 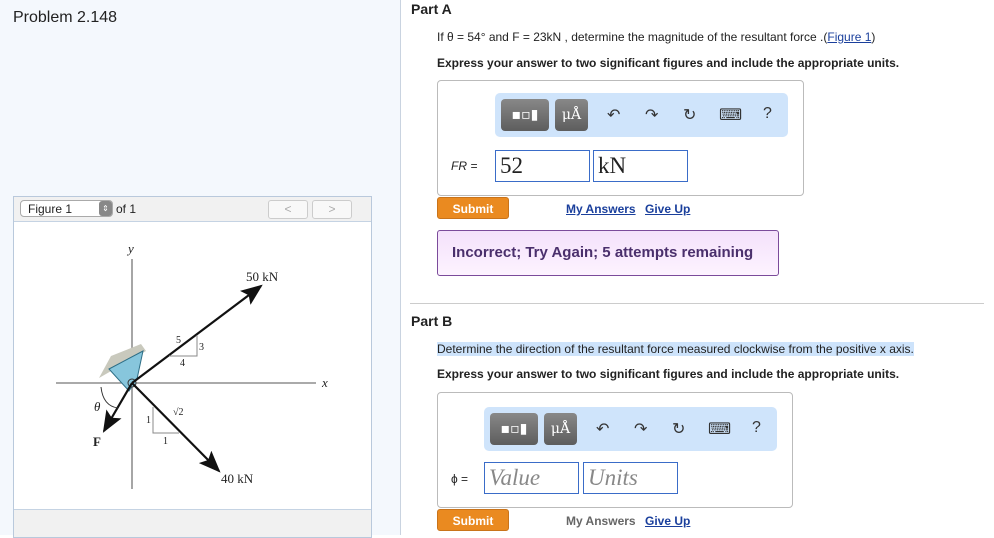 I want to click on question-end: ), so click(x=873, y=37).